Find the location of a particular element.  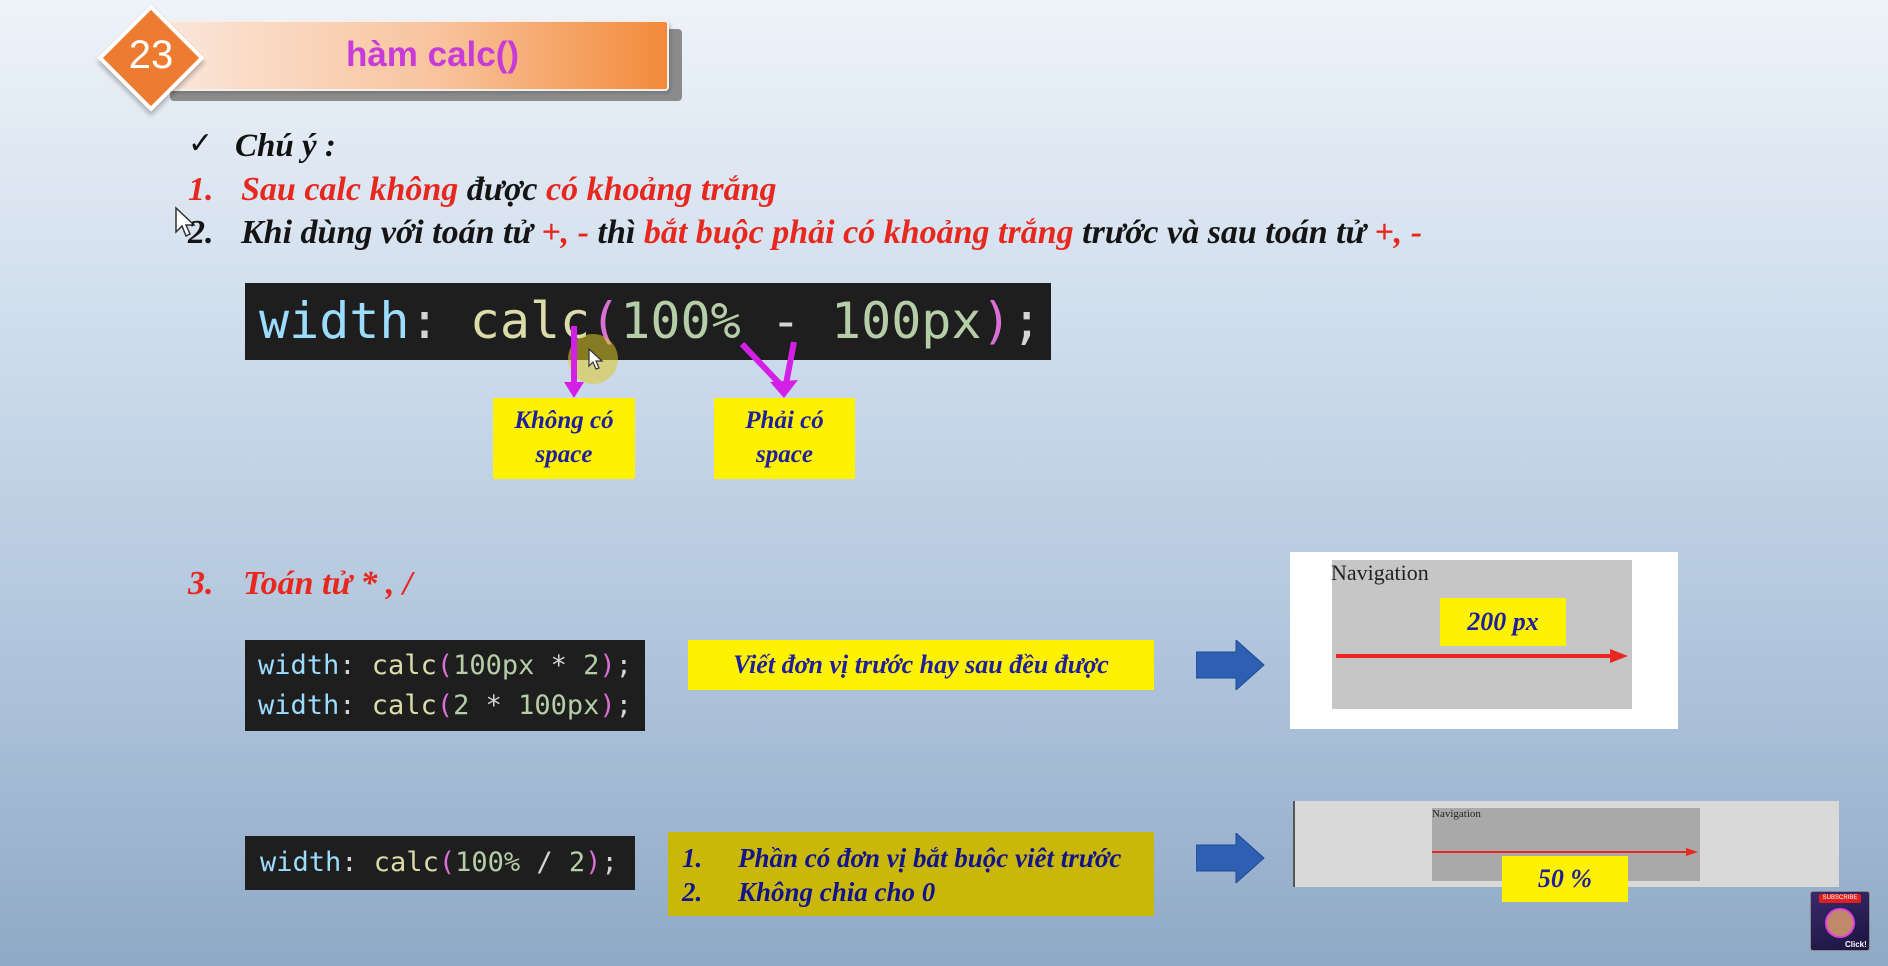

arrow-space-right is located at coordinates (790, 363).